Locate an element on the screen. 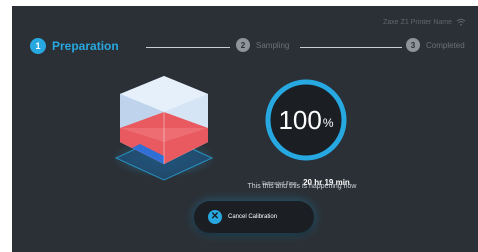 This screenshot has height=252, width=478. status-message: This this and this is happening now is located at coordinates (302, 186).